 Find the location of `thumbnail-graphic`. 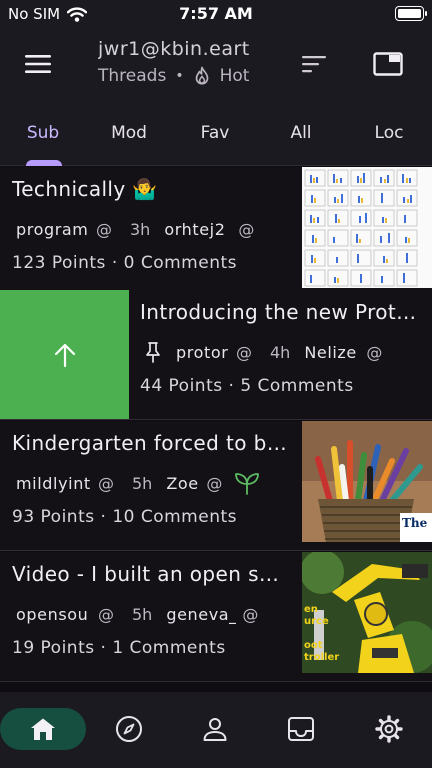

thumbnail-graphic is located at coordinates (361, 228).